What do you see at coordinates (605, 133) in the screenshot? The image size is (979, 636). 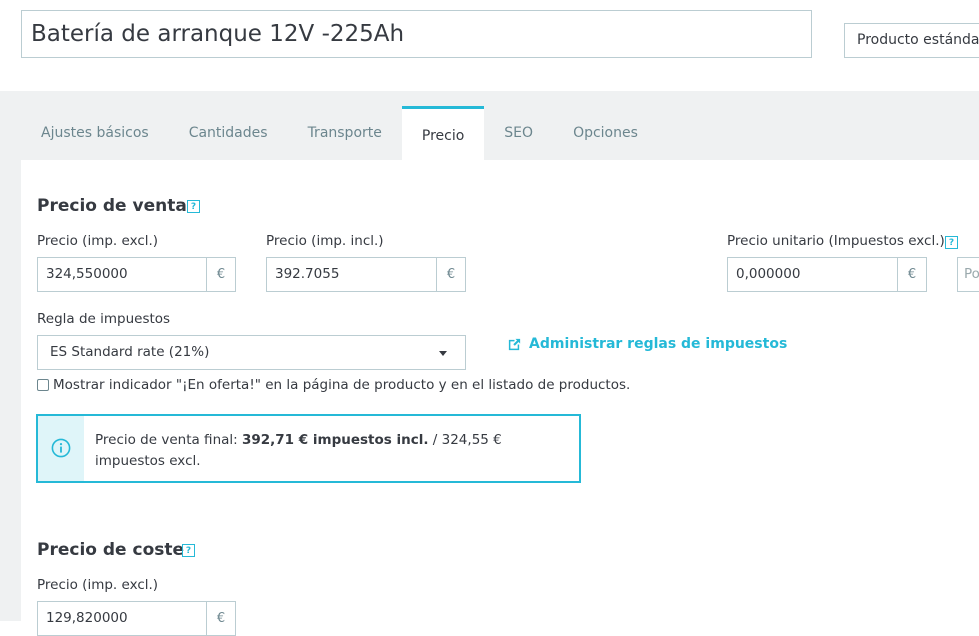 I see `tab-options: Opciones` at bounding box center [605, 133].